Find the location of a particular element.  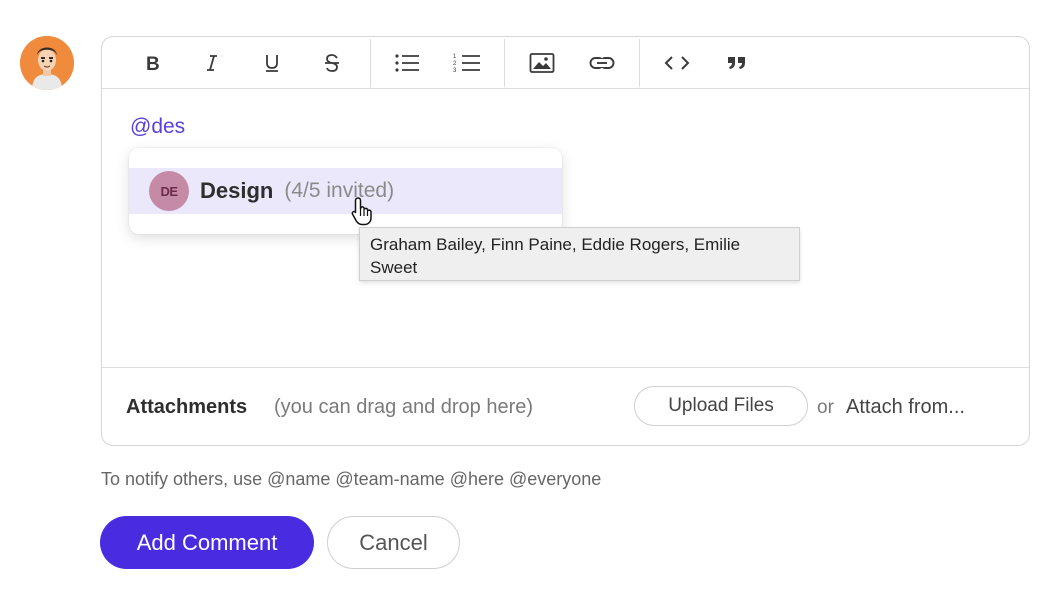

code-button is located at coordinates (677, 63).